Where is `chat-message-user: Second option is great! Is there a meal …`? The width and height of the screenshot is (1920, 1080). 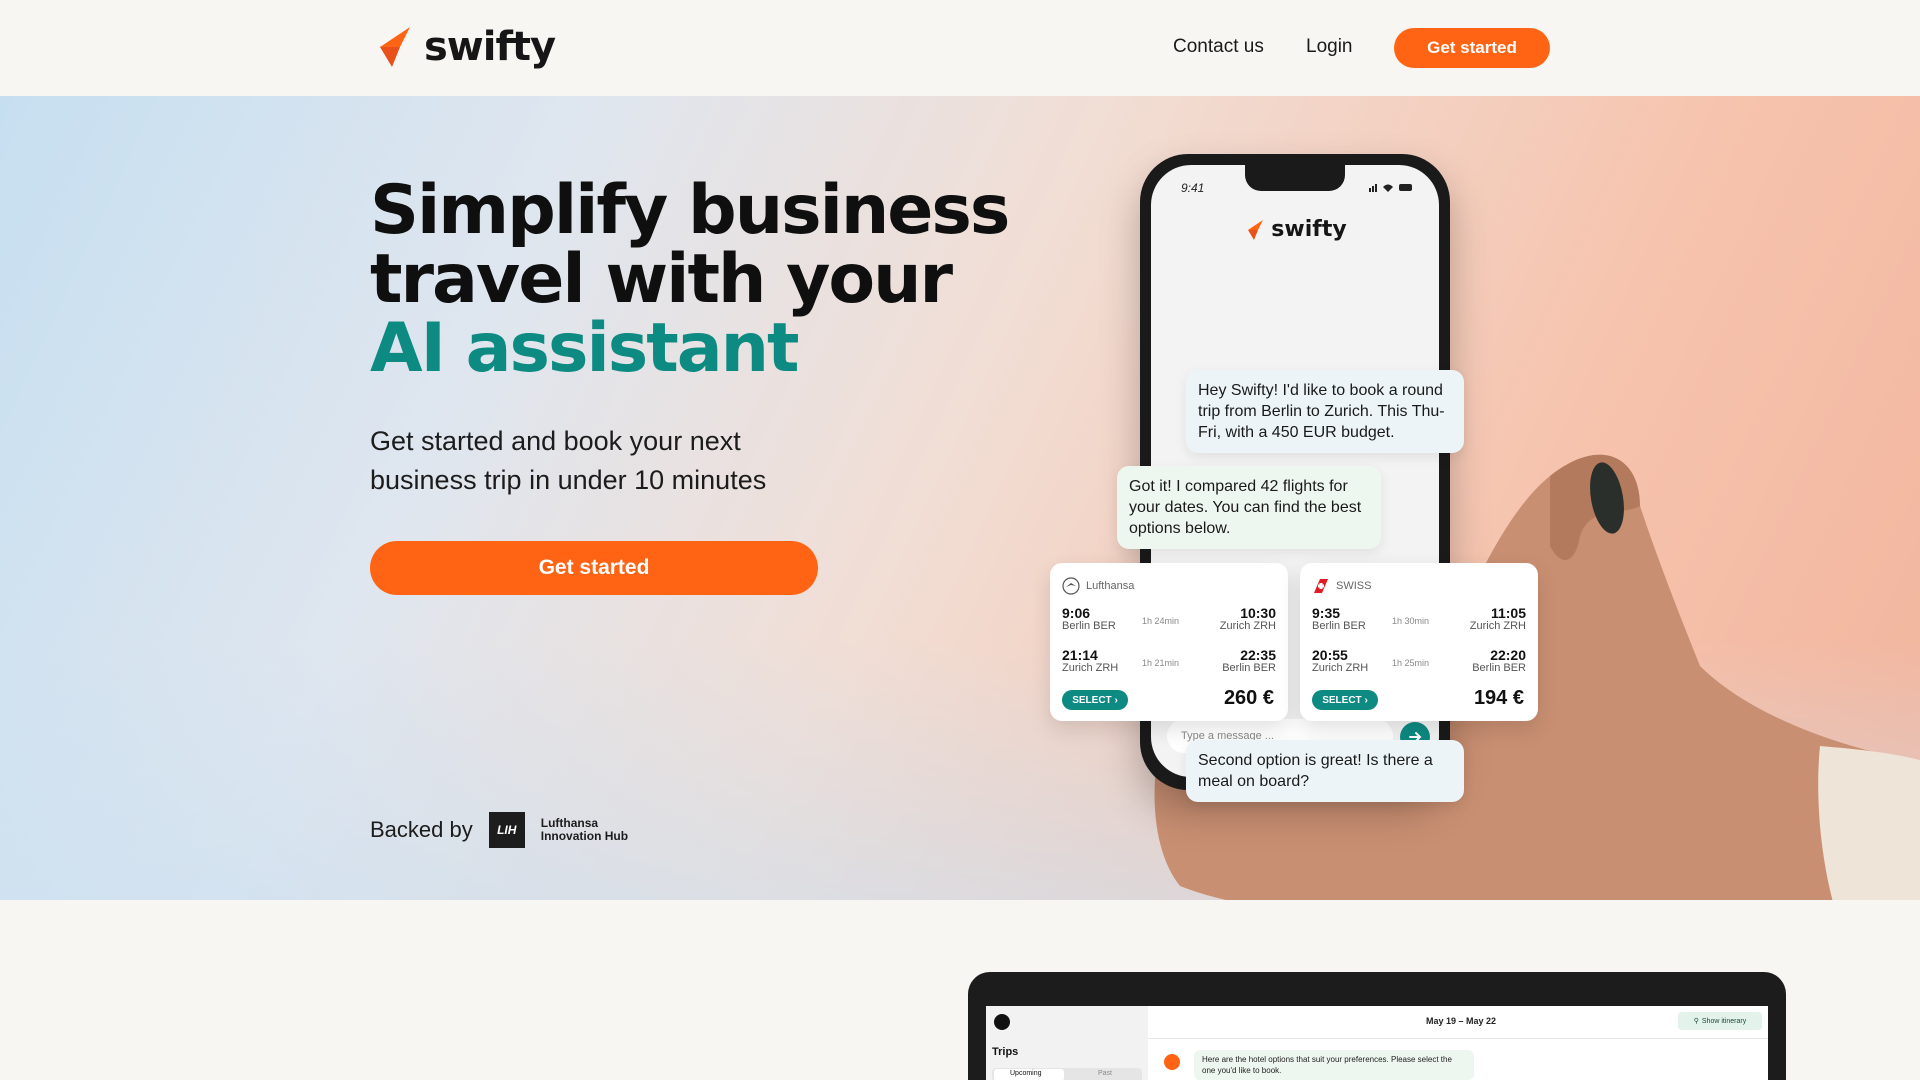
chat-message-user: Second option is great! Is there a meal … is located at coordinates (1325, 771).